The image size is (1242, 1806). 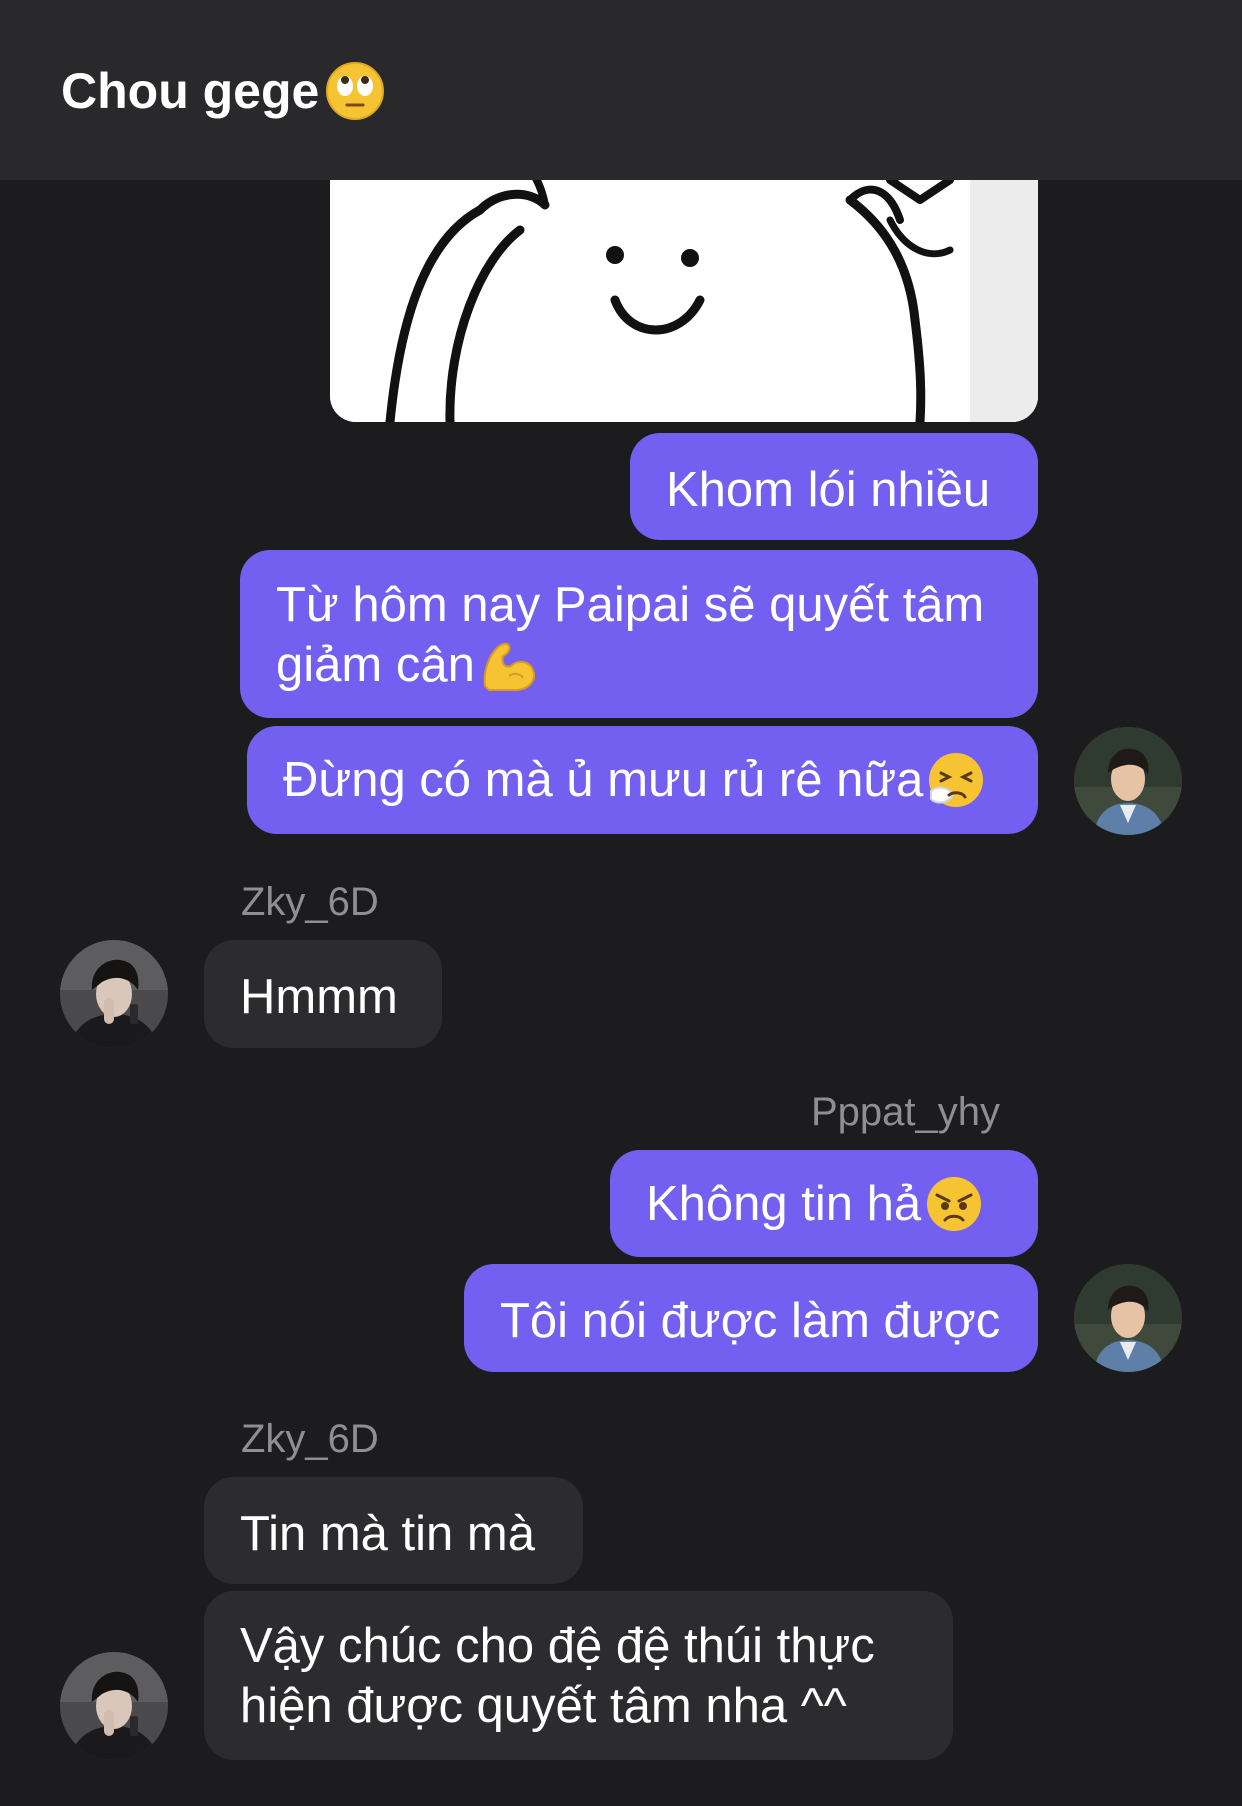 I want to click on chat-title-text: Chou gege, so click(x=190, y=91).